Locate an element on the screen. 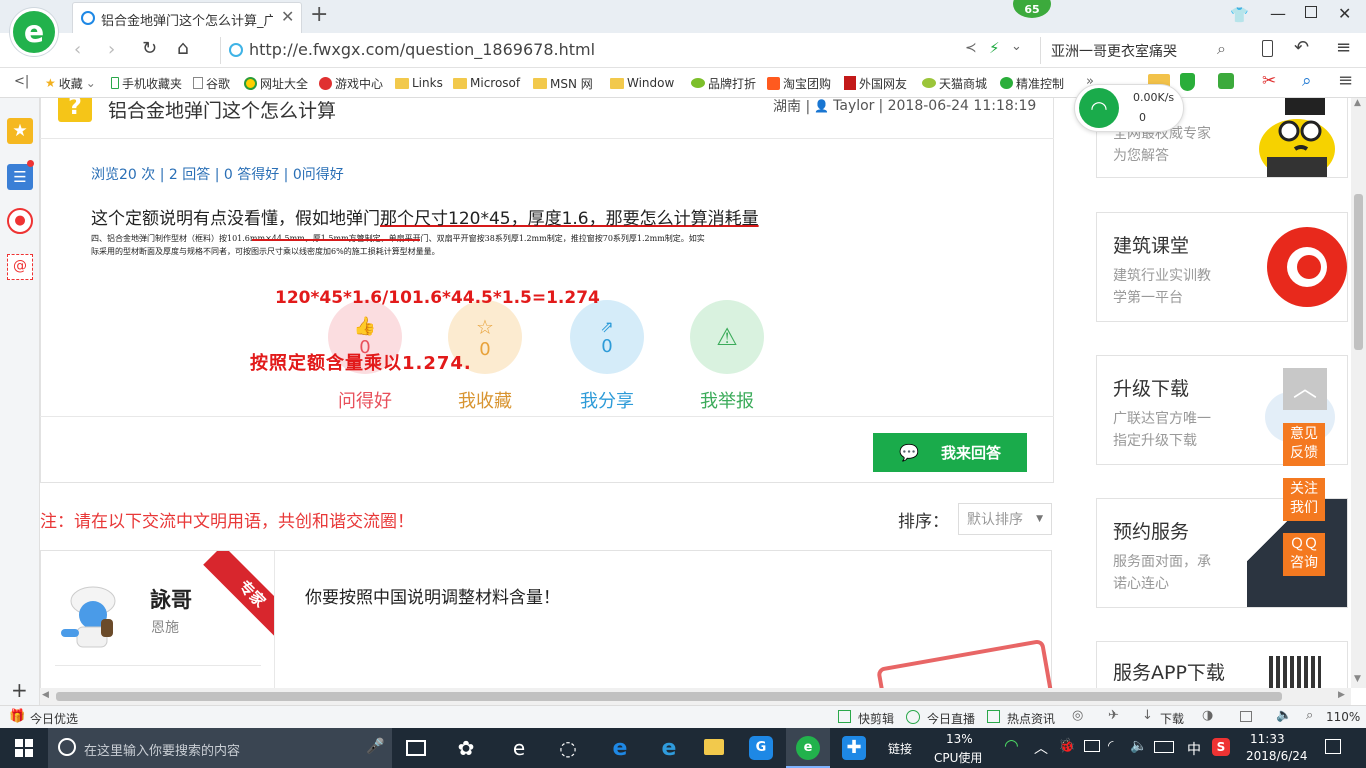 The width and height of the screenshot is (1366, 768). bookmark-windows: Window is located at coordinates (642, 83).